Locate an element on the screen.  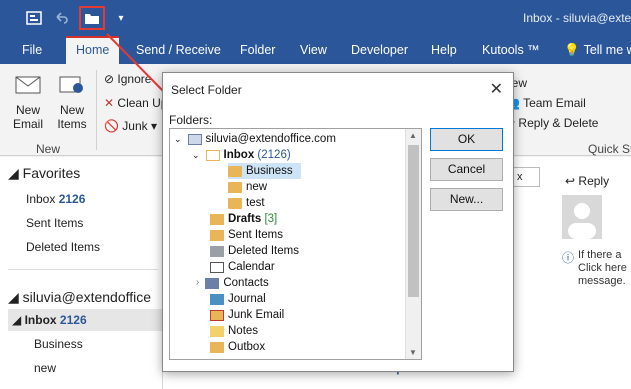
scroll-up-icon: ▲ is located at coordinates (413, 135).